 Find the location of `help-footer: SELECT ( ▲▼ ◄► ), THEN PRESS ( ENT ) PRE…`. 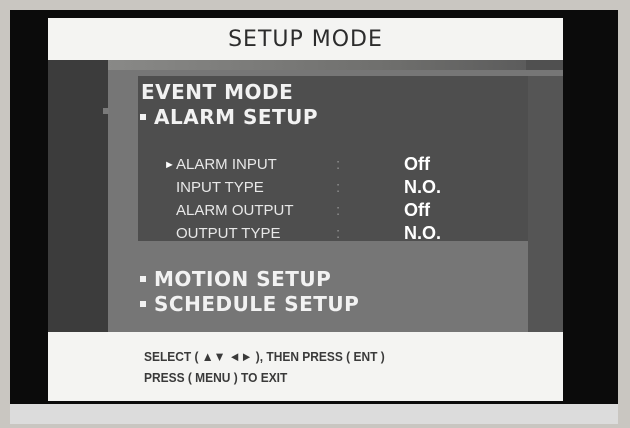

help-footer: SELECT ( ▲▼ ◄► ), THEN PRESS ( ENT ) PRE… is located at coordinates (305, 366).